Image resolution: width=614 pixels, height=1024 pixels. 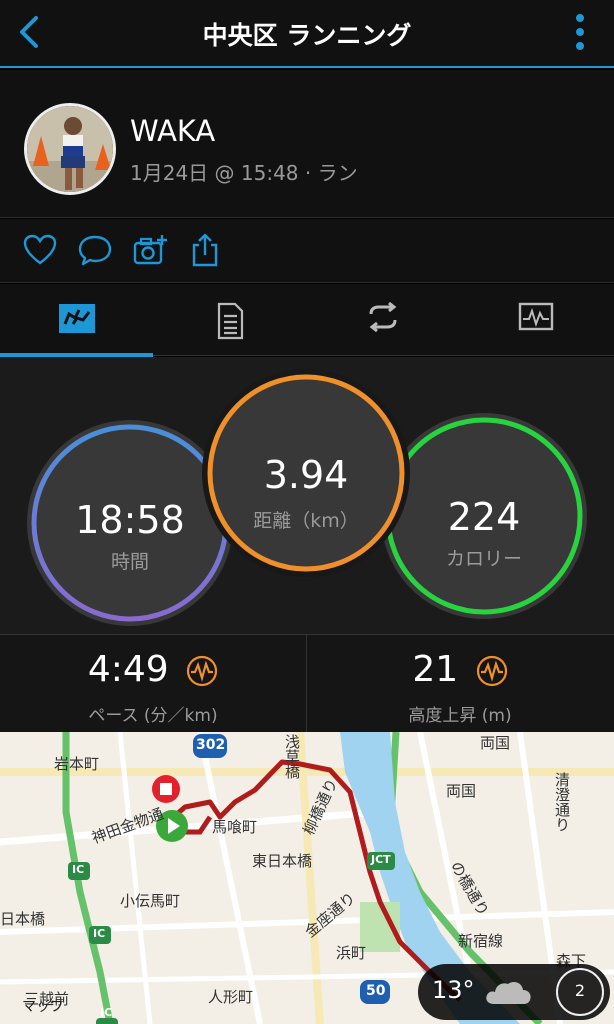 I want to click on ic-shield-2: IC, so click(x=99, y=933).